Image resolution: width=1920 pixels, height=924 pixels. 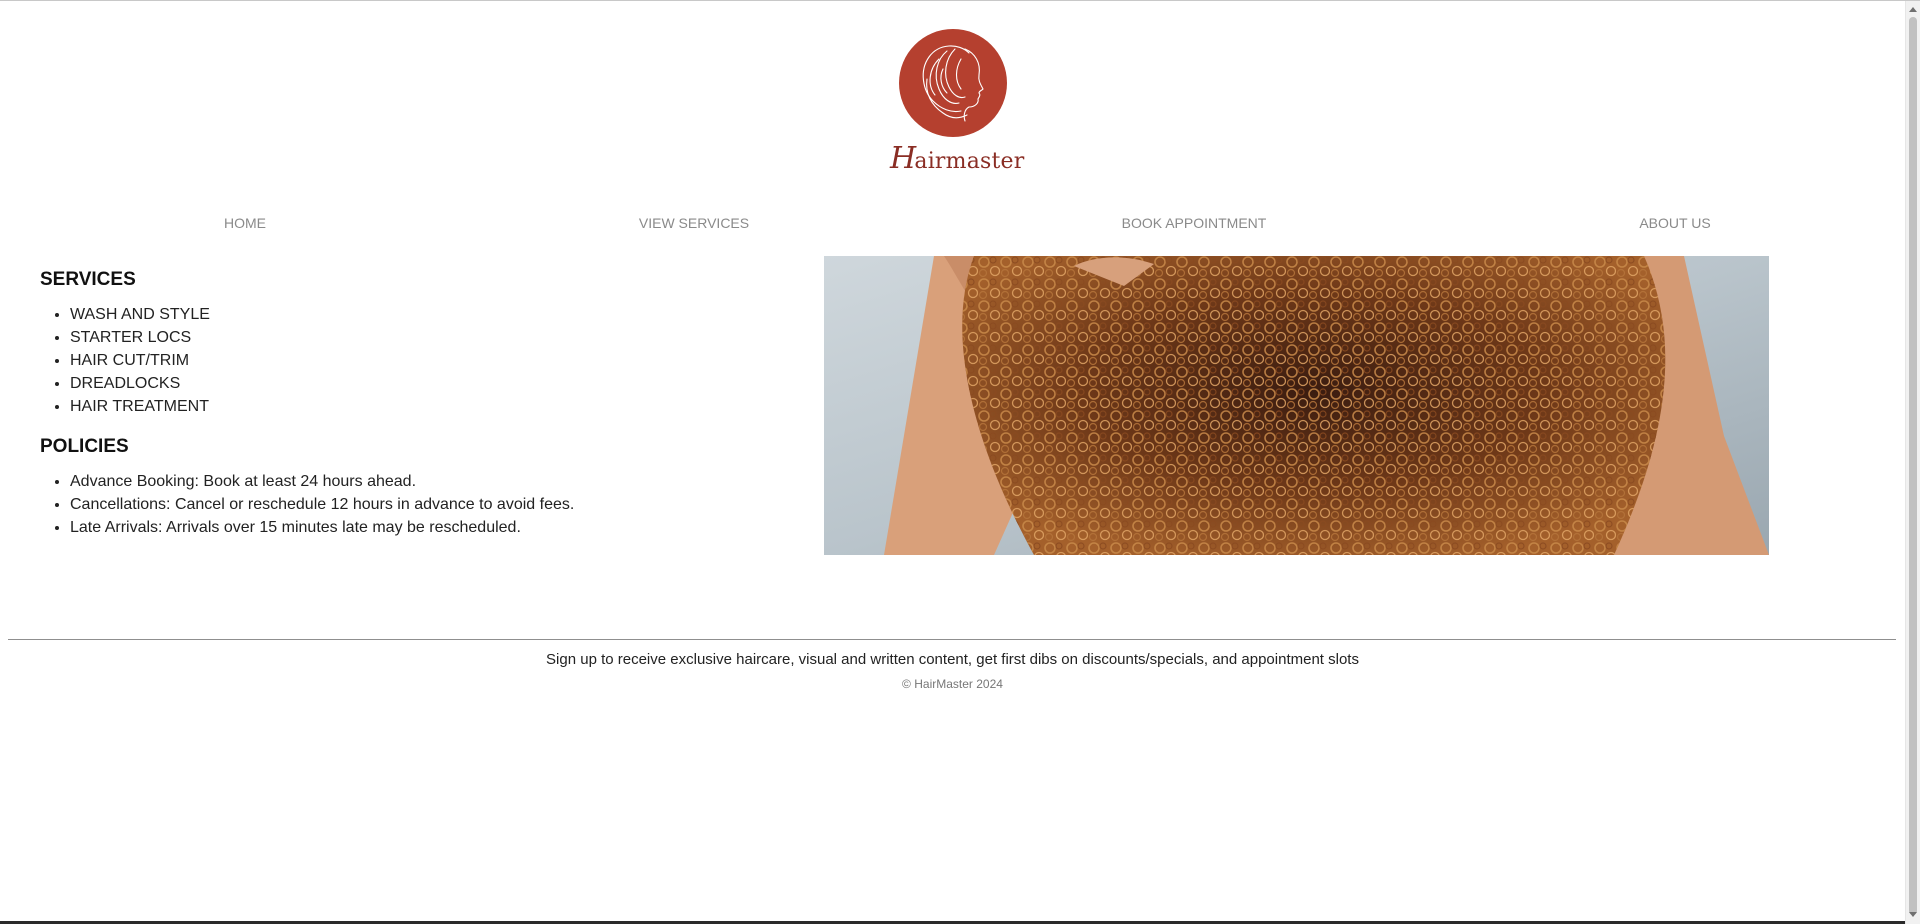 I want to click on vertical-scrollbar, so click(x=1912, y=462).